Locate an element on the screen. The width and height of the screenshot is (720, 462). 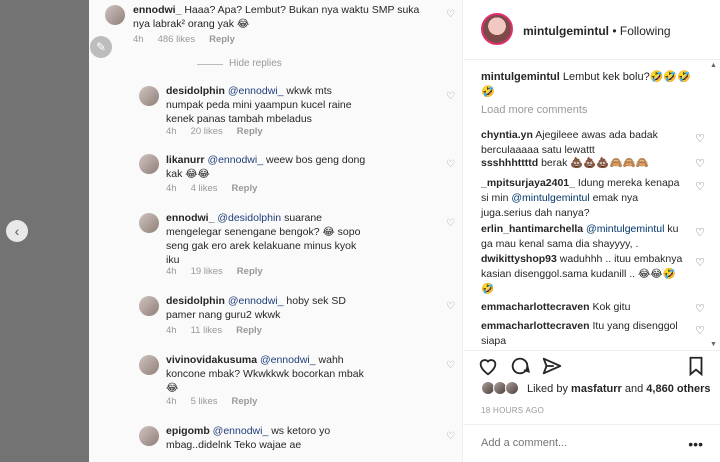
comment-meta: 4h 5 likes Reply is located at coordinates (212, 401).